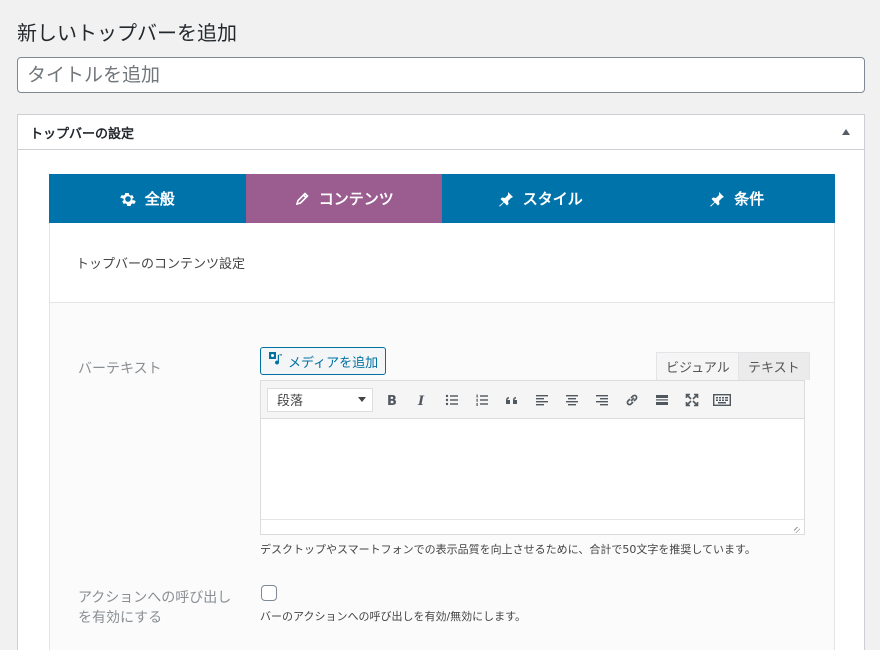 The image size is (880, 650). What do you see at coordinates (698, 366) in the screenshot?
I see `tab-visual: ビジュアル` at bounding box center [698, 366].